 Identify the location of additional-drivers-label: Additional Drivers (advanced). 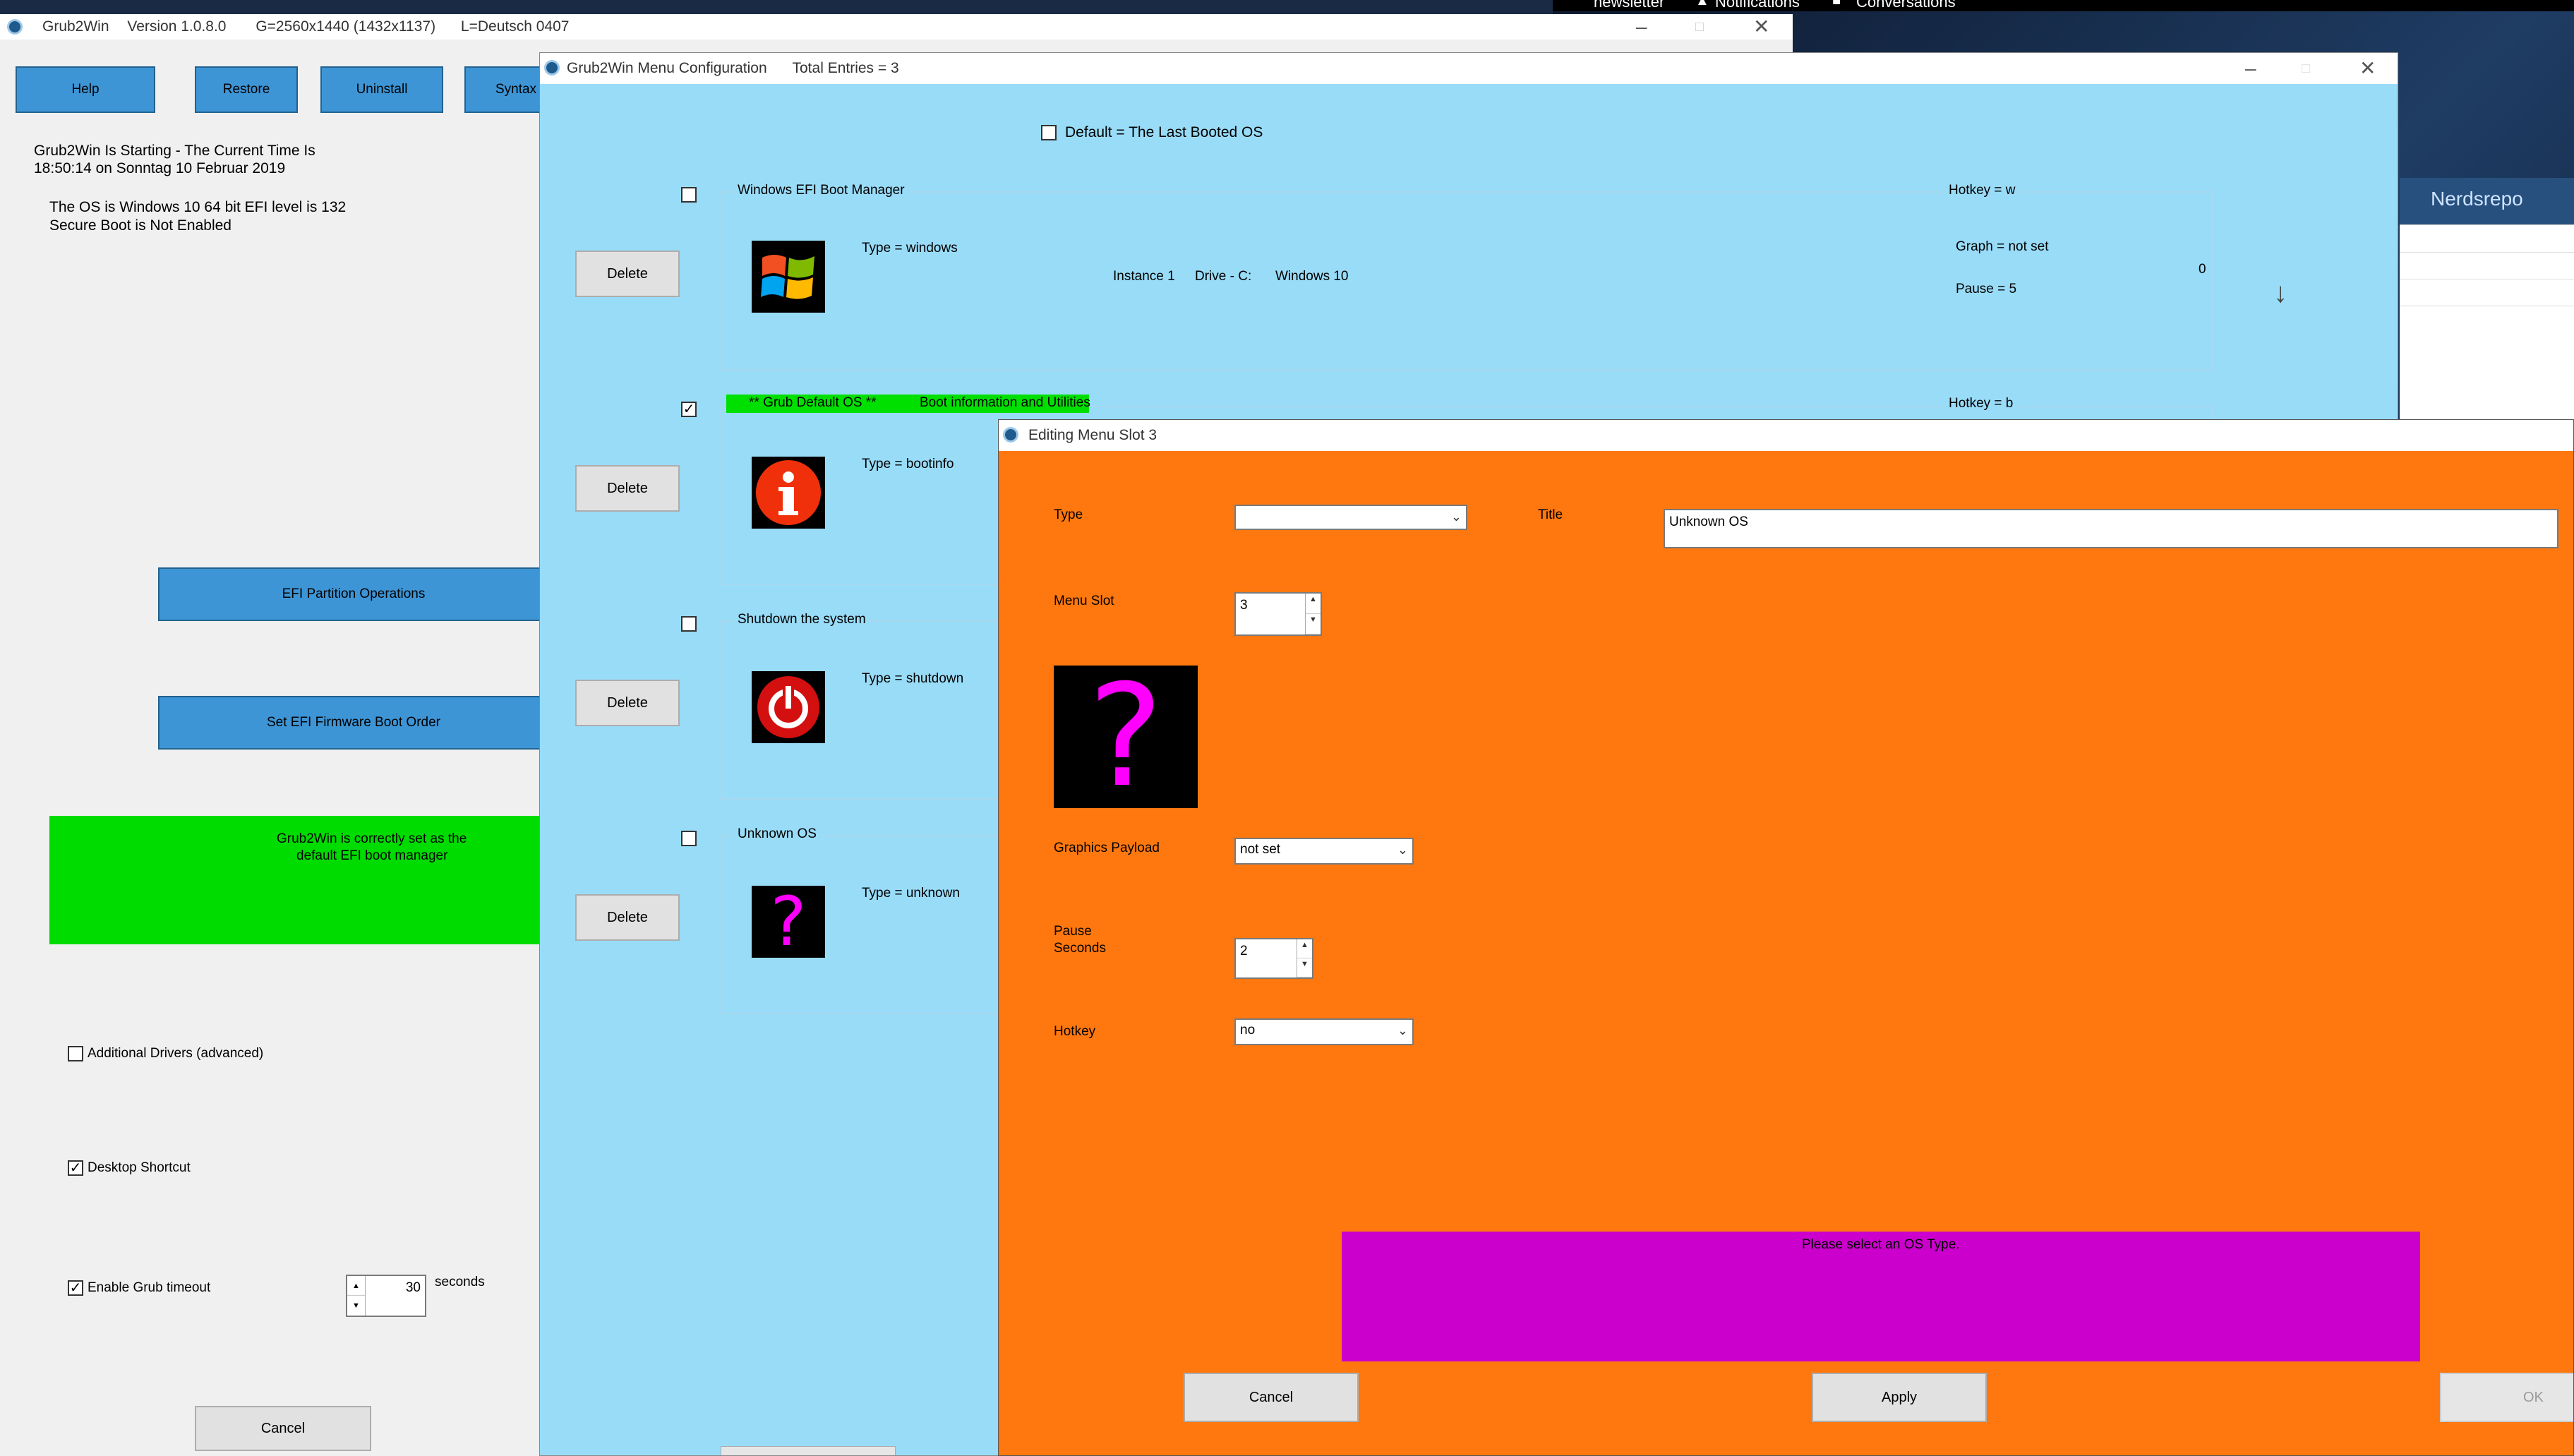
(176, 1053).